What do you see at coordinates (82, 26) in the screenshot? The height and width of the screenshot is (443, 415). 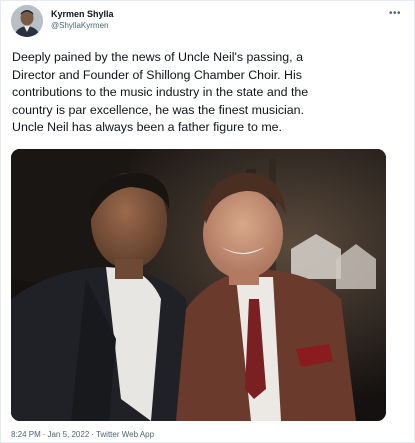 I see `author-handle: @ShyllaKyrmen` at bounding box center [82, 26].